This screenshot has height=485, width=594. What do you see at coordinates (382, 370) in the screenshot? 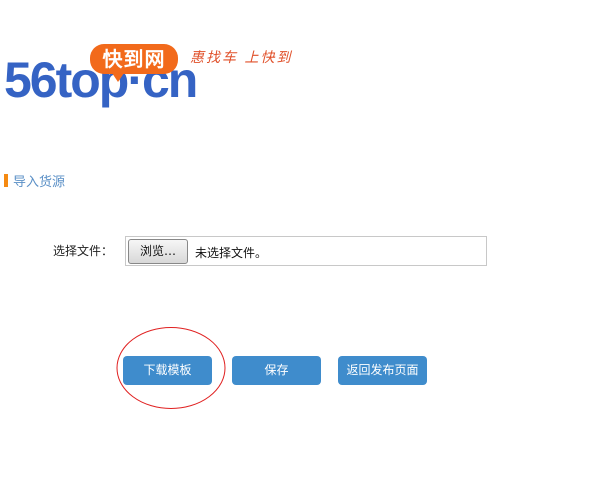
I see `back-to-publish-button: 返回发布页面` at bounding box center [382, 370].